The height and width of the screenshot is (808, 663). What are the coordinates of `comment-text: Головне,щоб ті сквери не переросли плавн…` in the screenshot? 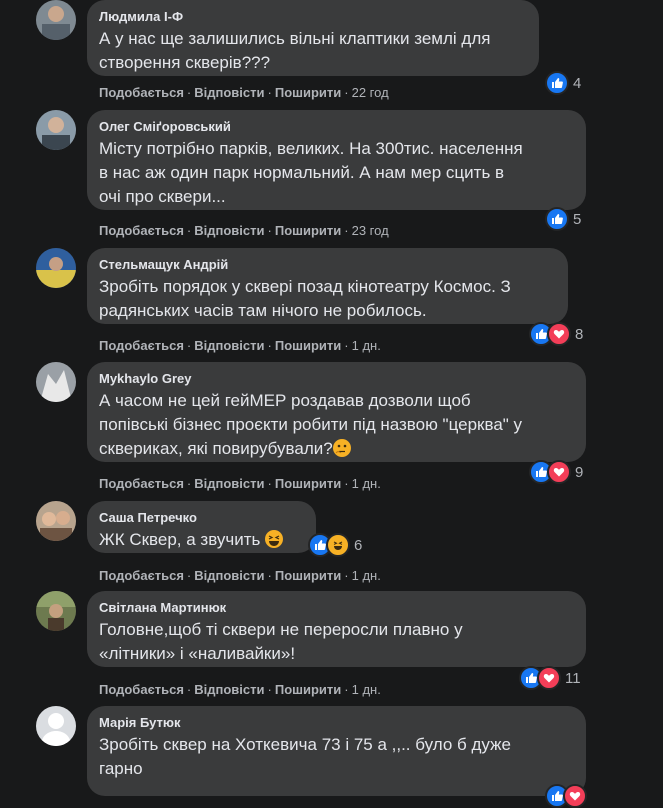 It's located at (336, 642).